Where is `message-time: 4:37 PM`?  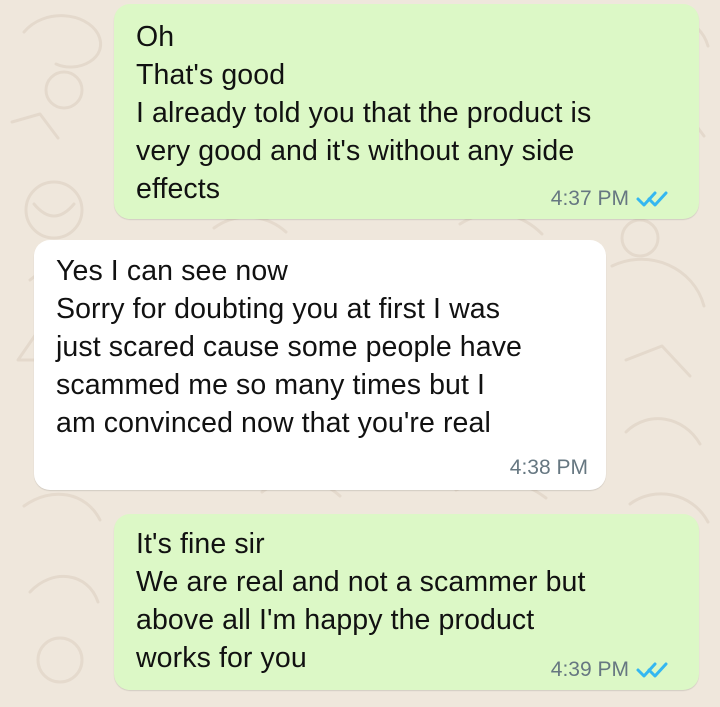 message-time: 4:37 PM is located at coordinates (589, 198).